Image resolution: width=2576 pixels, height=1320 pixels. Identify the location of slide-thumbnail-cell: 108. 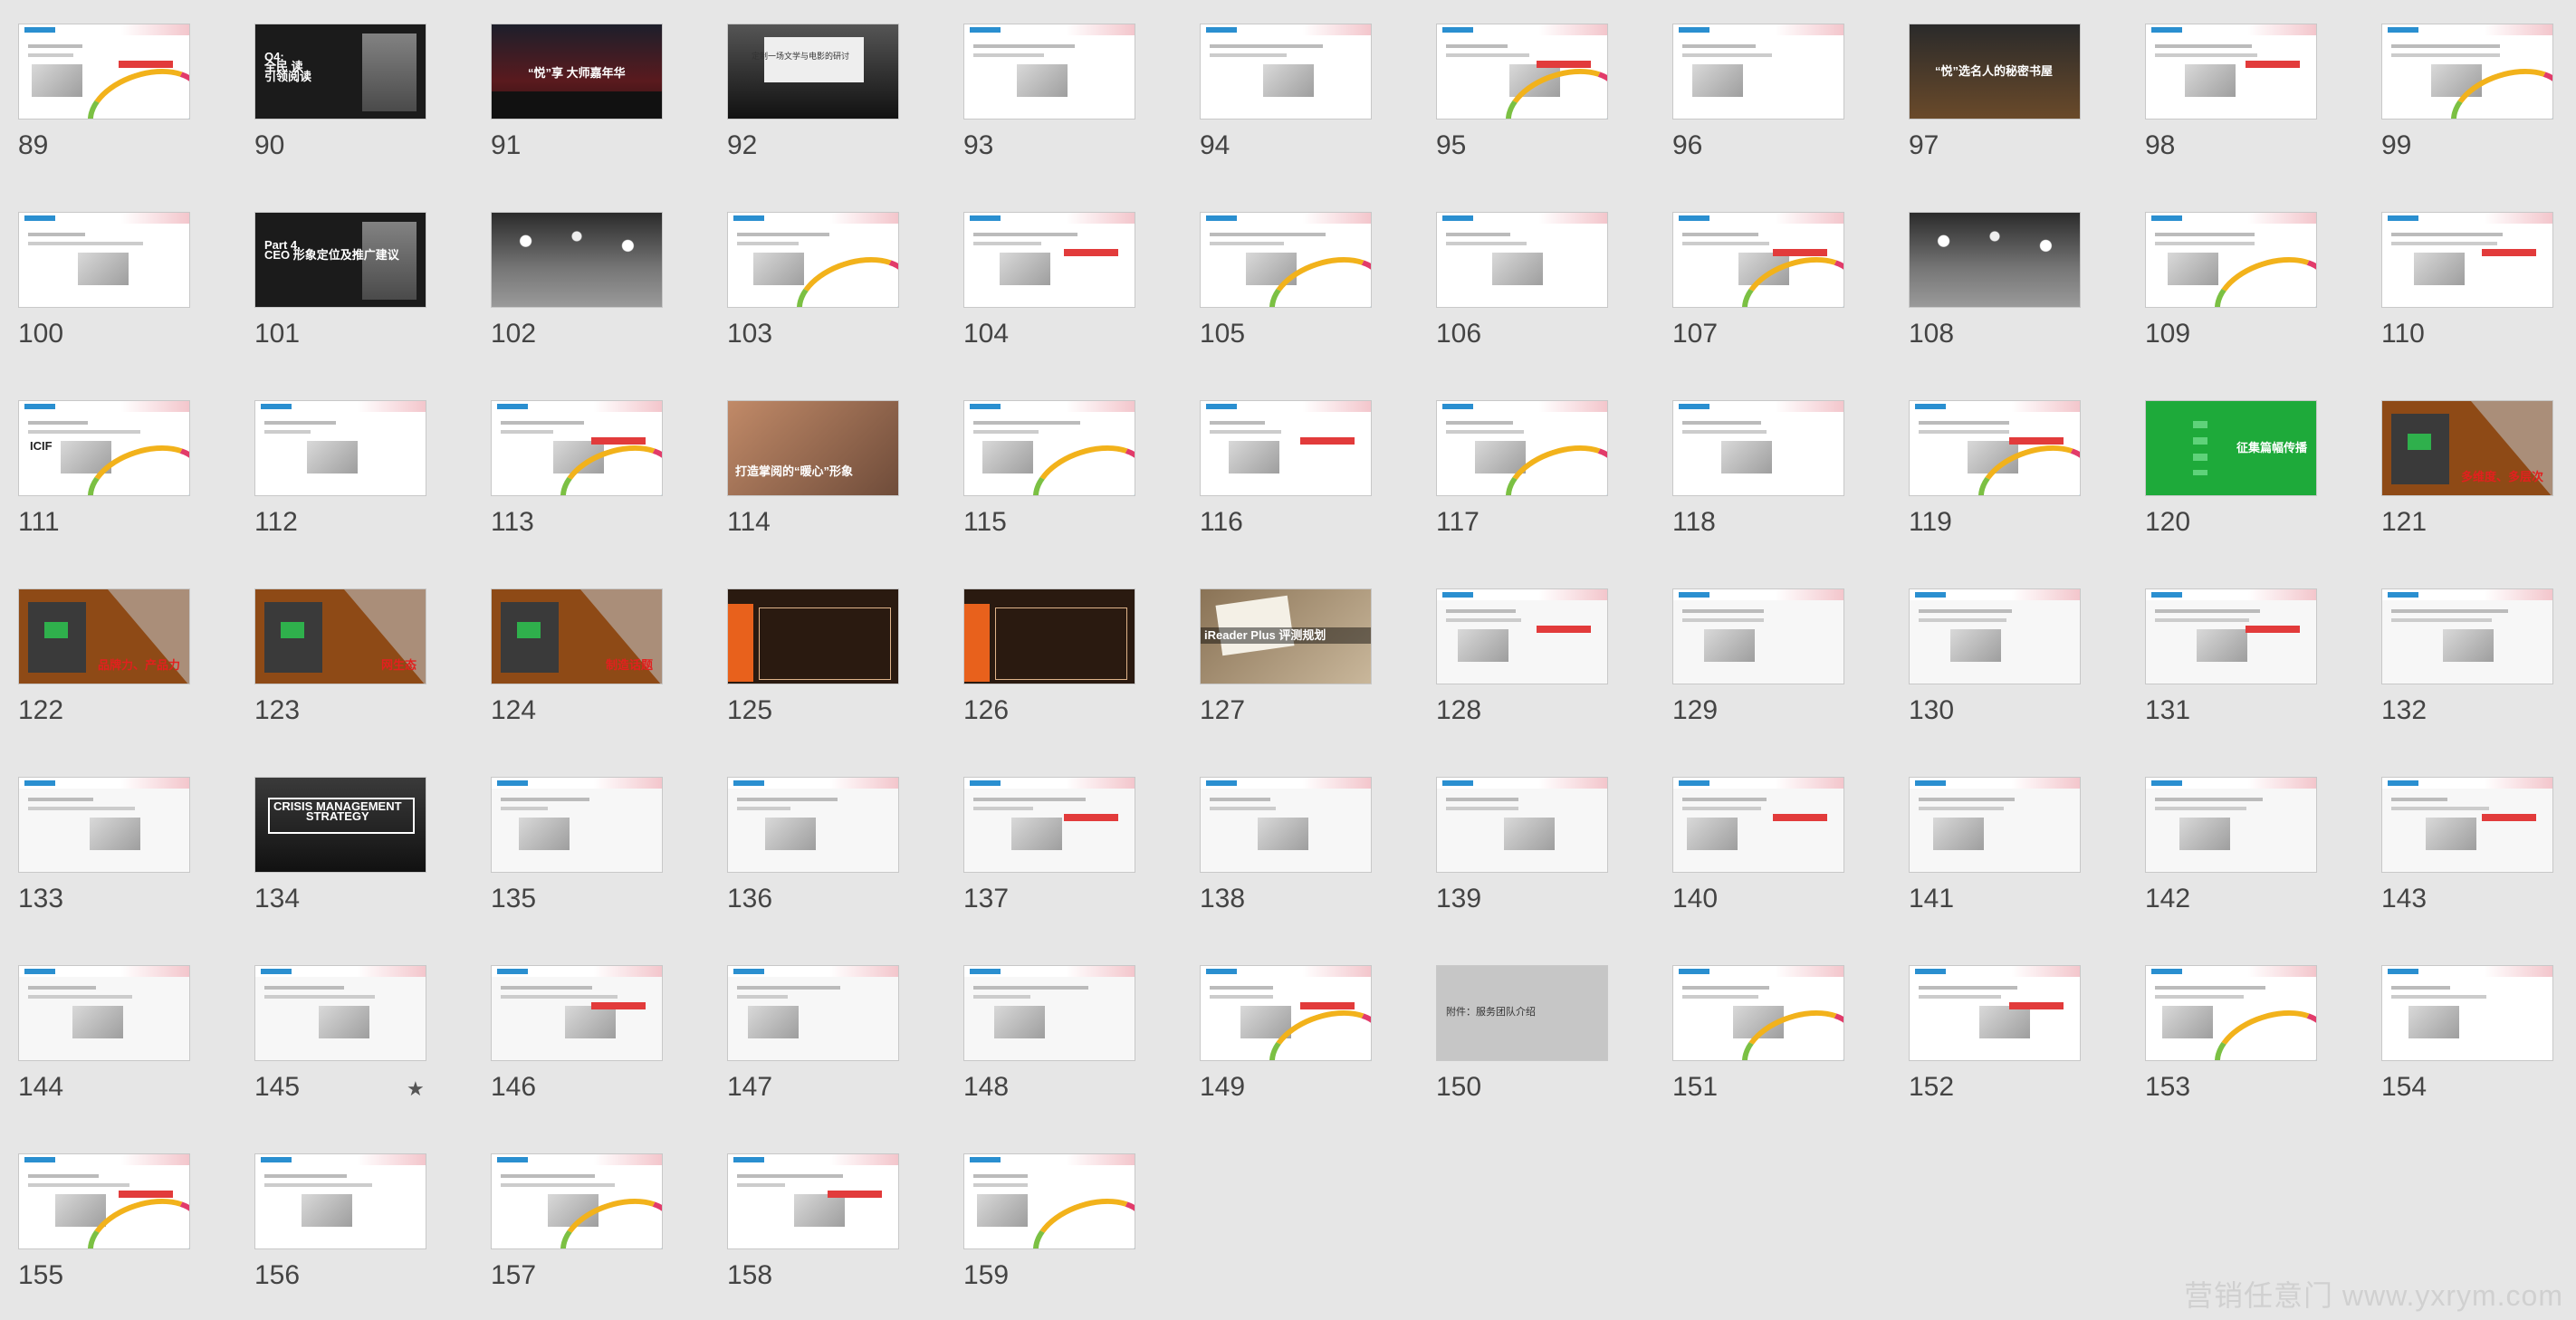
(1995, 280).